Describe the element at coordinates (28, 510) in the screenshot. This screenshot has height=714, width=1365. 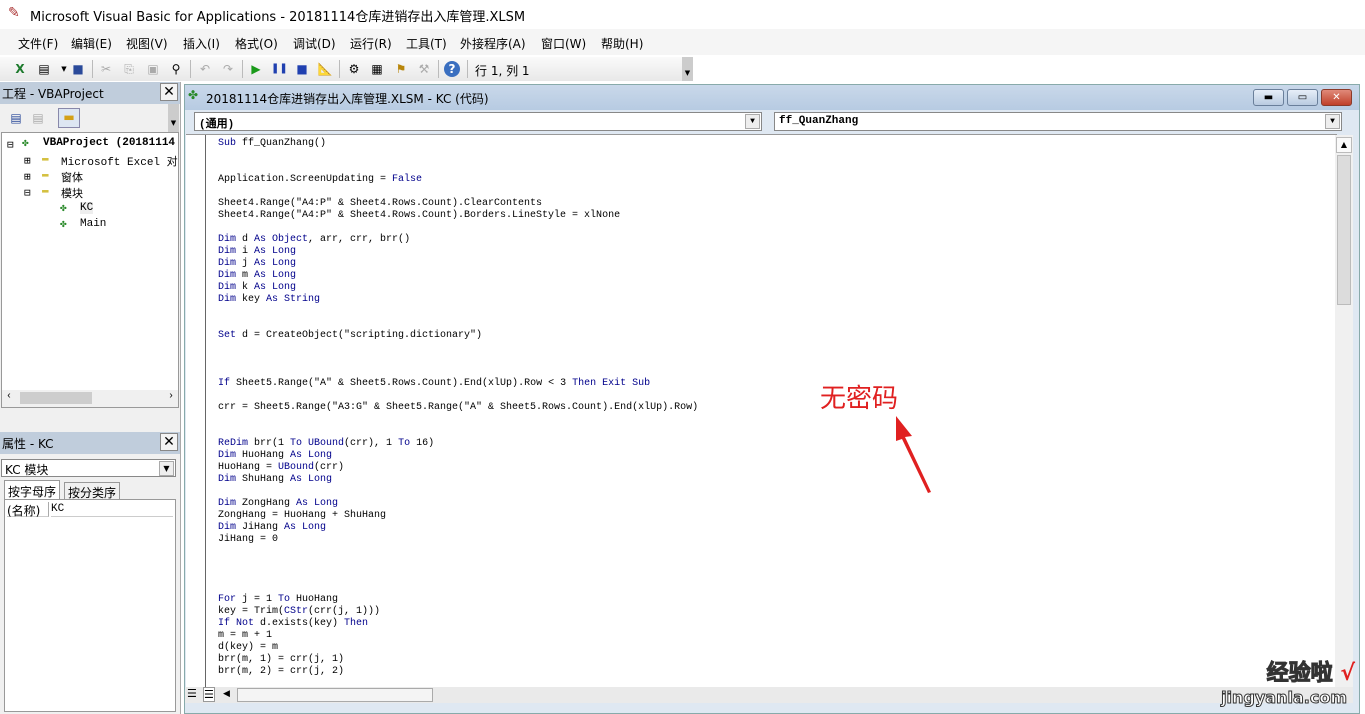
I see `property-name-label: (名称)` at that location.